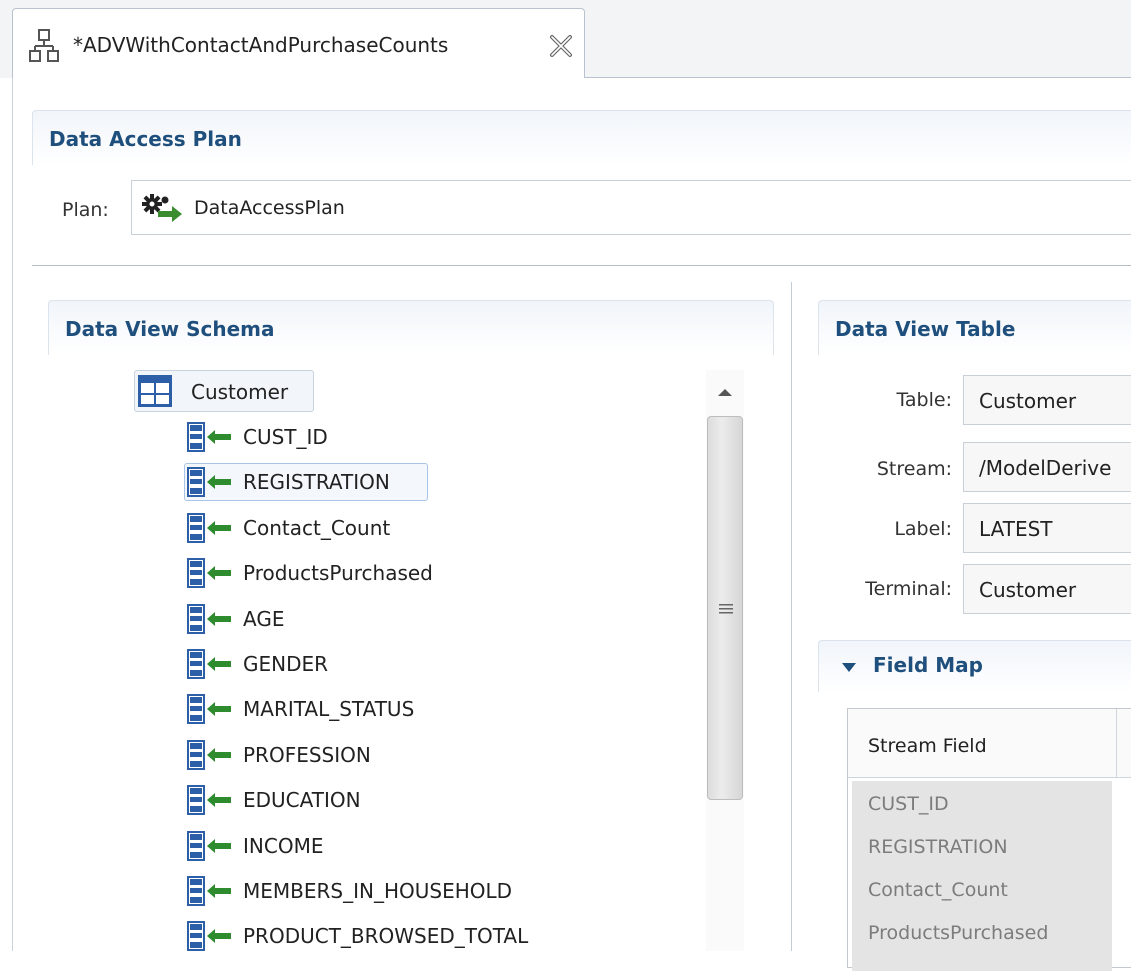 This screenshot has width=1131, height=971. I want to click on plan-value: DataAccessPlan, so click(269, 208).